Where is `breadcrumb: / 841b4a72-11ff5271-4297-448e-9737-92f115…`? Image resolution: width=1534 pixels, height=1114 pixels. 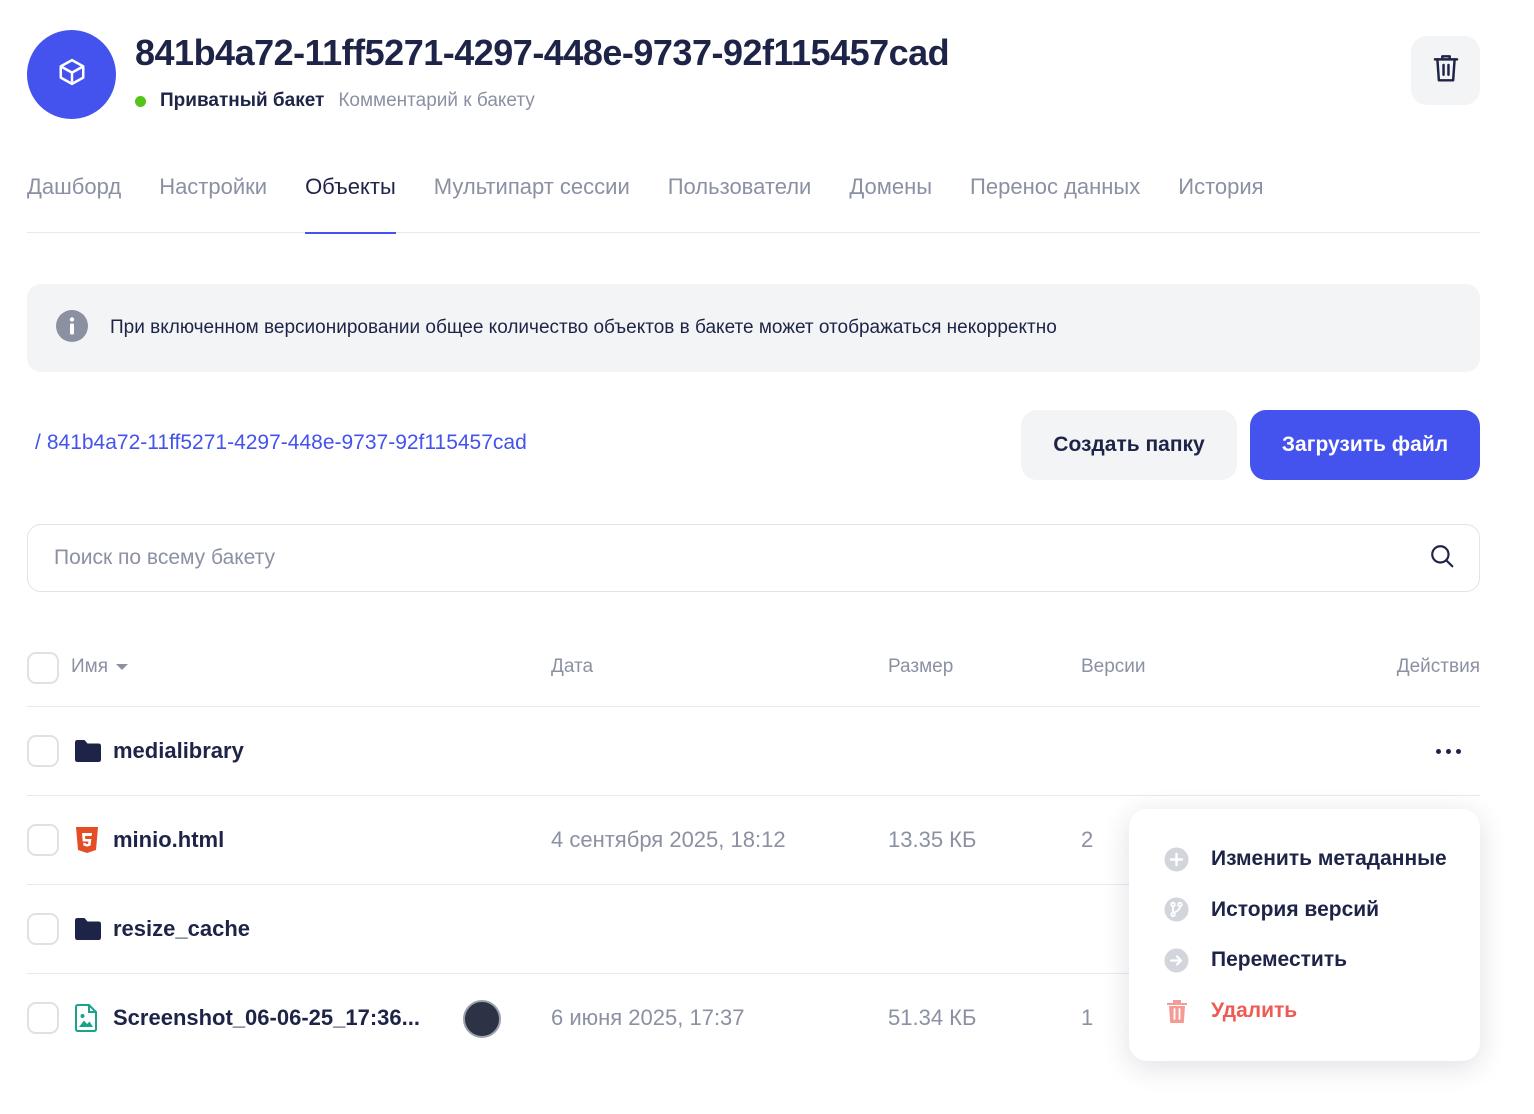
breadcrumb: / 841b4a72-11ff5271-4297-448e-9737-92f115… is located at coordinates (281, 443).